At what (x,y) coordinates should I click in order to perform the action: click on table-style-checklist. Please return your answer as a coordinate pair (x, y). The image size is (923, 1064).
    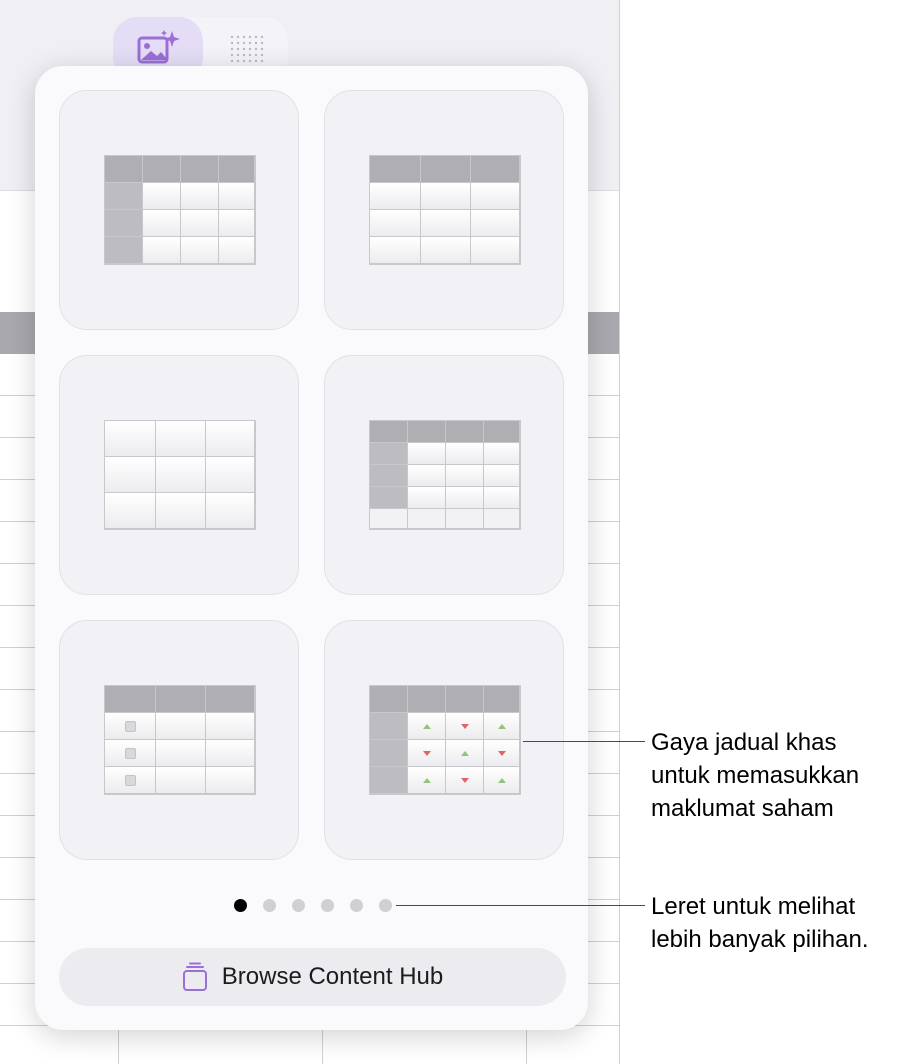
    Looking at the image, I should click on (179, 740).